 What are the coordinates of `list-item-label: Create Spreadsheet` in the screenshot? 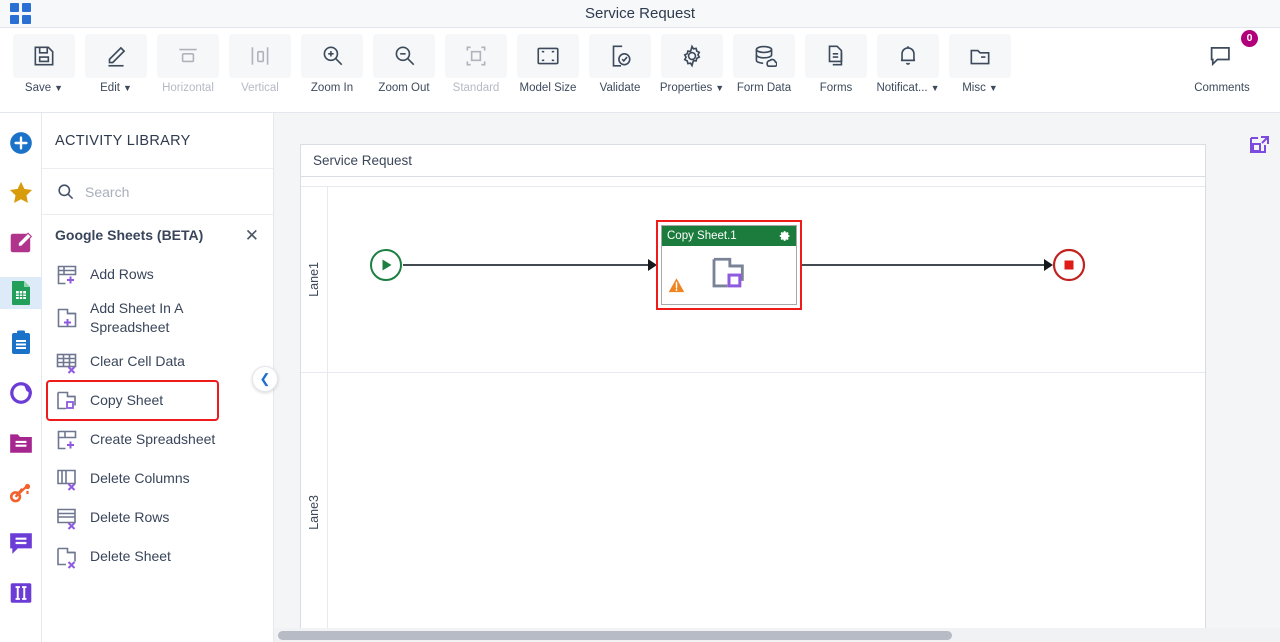 It's located at (153, 439).